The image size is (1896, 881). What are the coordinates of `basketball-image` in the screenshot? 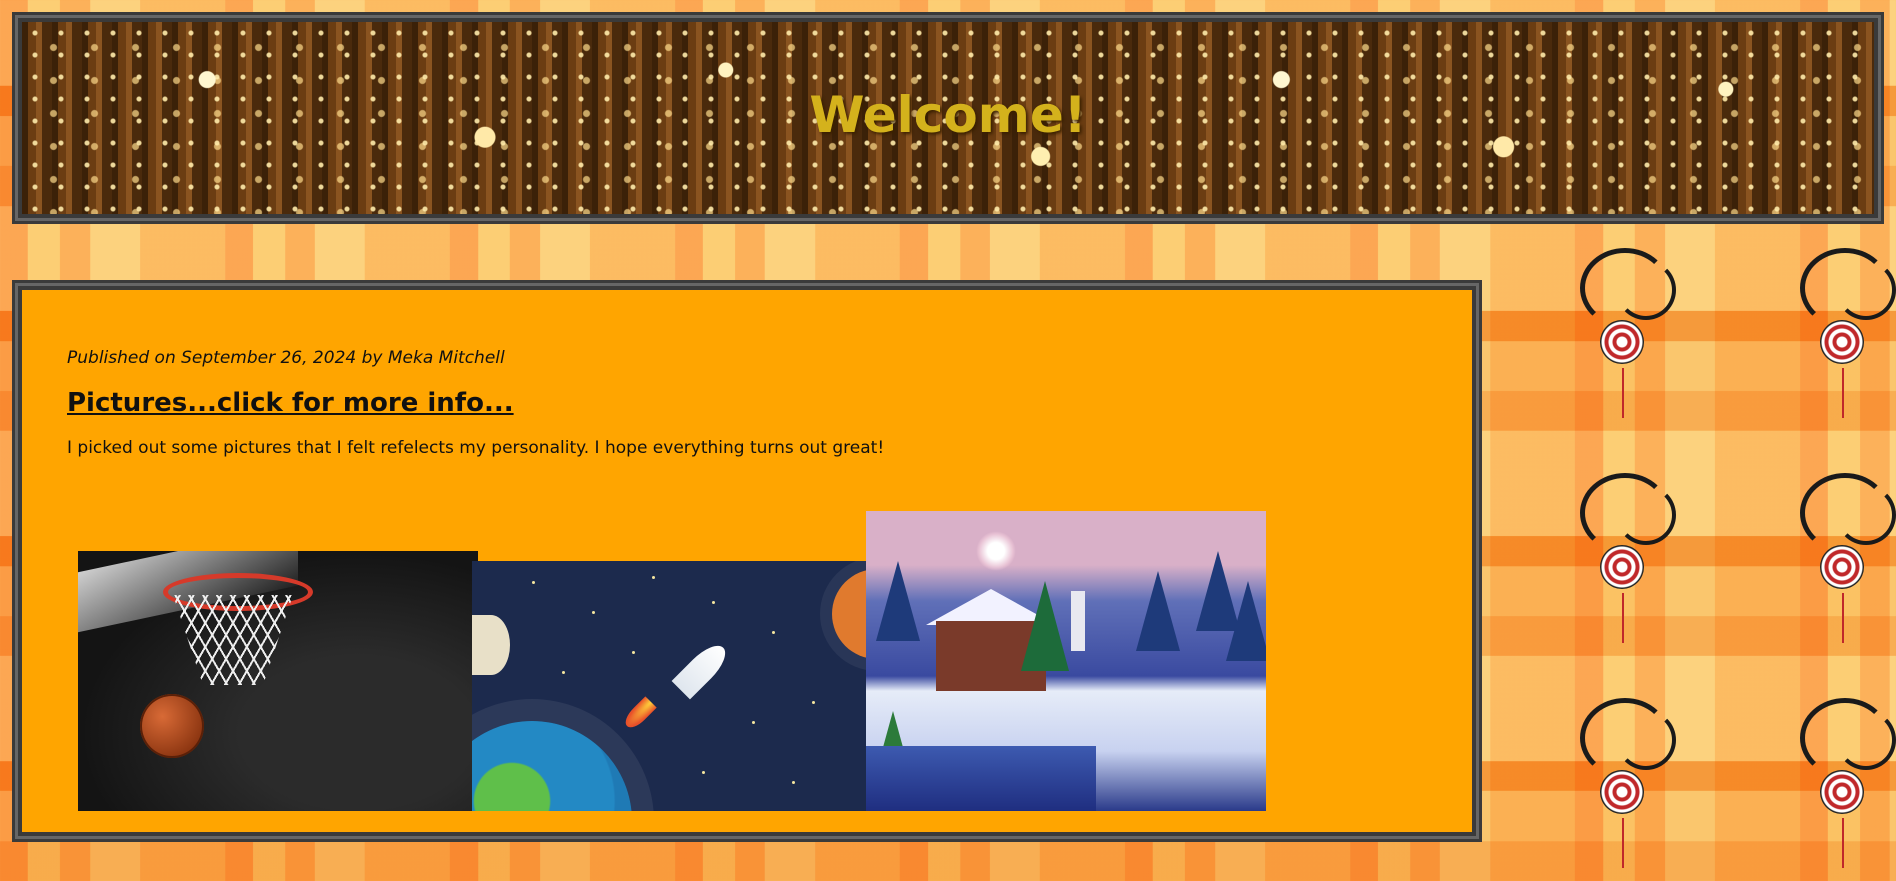 It's located at (278, 681).